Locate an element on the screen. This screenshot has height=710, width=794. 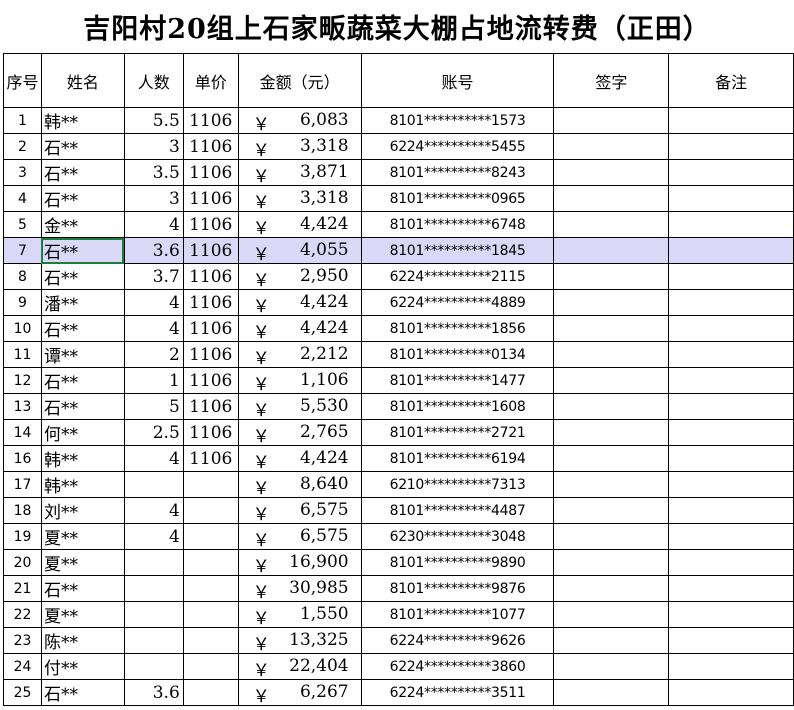
header-people: 人数 is located at coordinates (153, 80).